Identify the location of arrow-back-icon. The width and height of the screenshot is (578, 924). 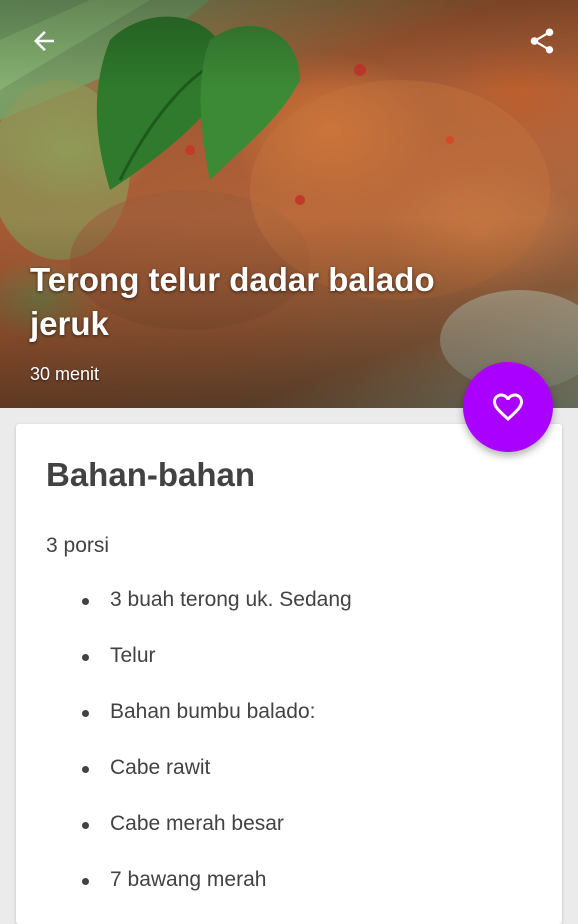
(44, 41).